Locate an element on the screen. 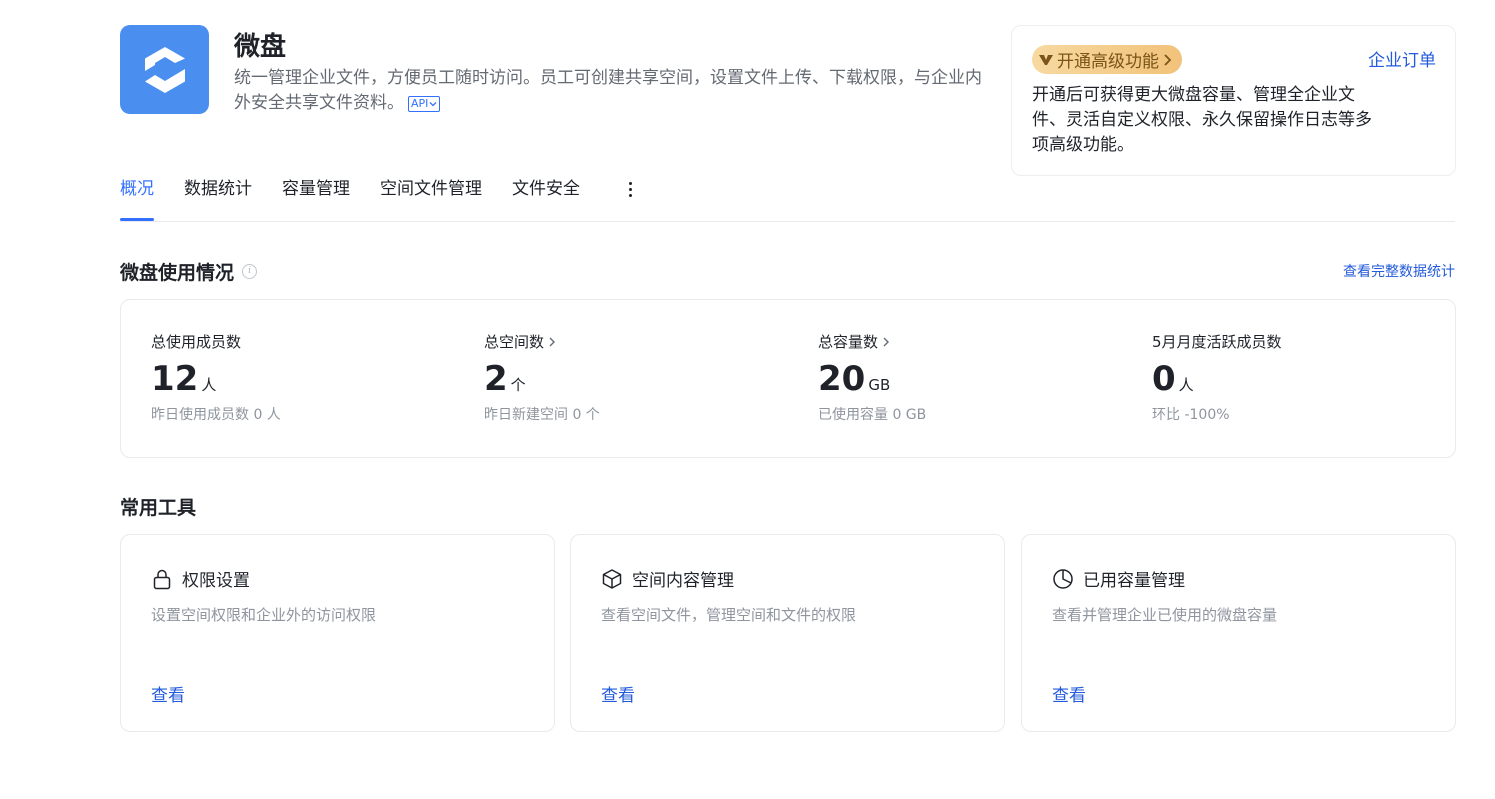  usage-section-title: 微盘使用情况 is located at coordinates (177, 273).